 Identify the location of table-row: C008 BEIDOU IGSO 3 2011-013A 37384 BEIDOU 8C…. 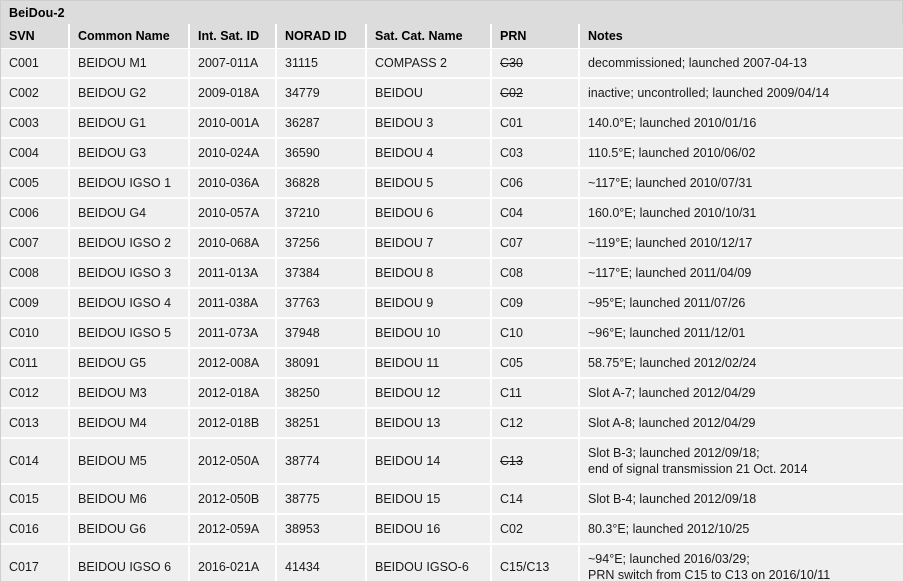
(452, 273).